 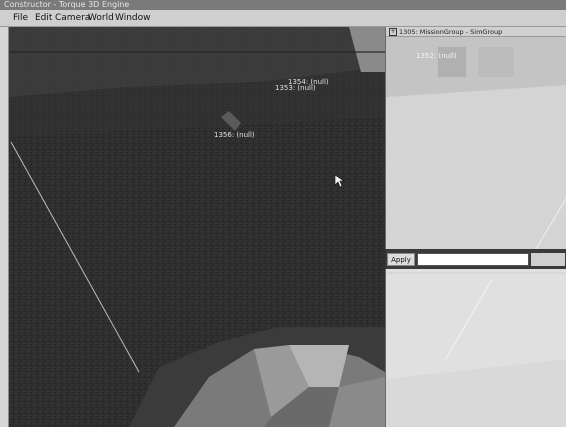 What do you see at coordinates (393, 32) in the screenshot?
I see `expand-icon: +` at bounding box center [393, 32].